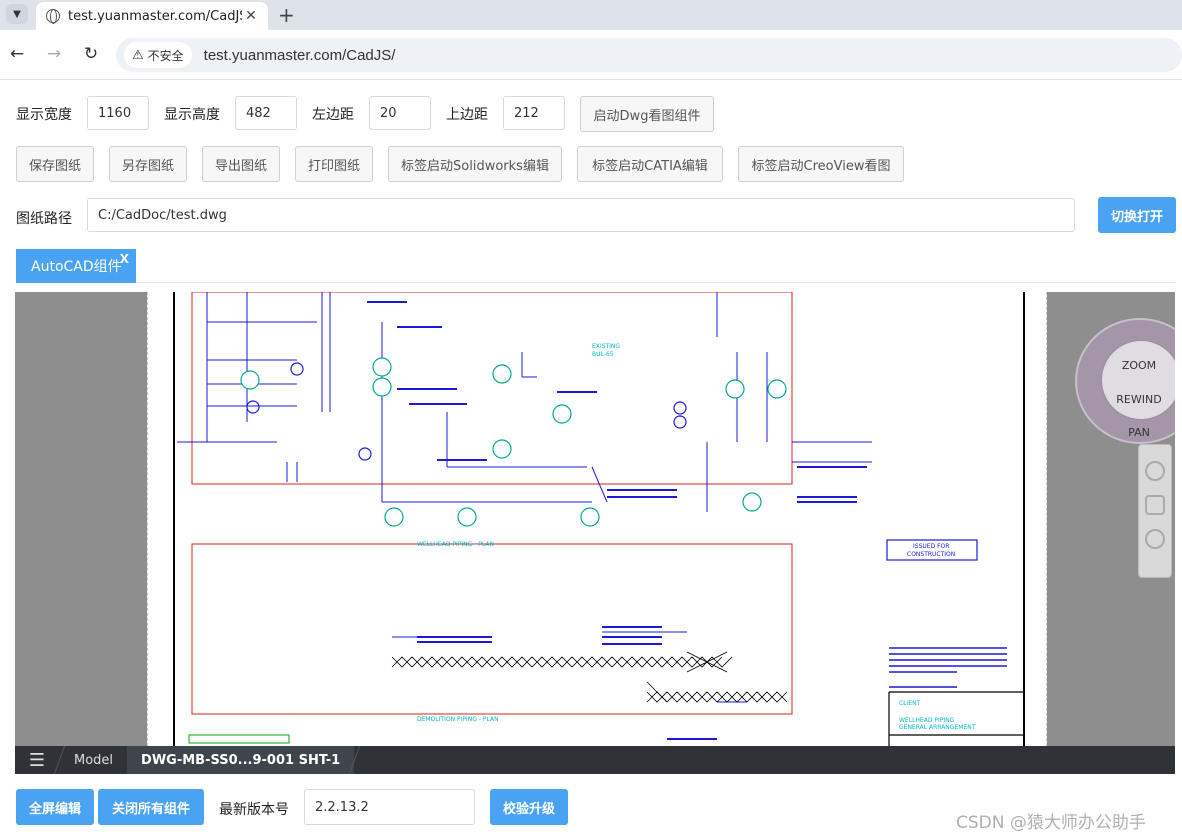 Image resolution: width=1182 pixels, height=838 pixels. I want to click on check-upgrade-button: 校验升级, so click(529, 807).